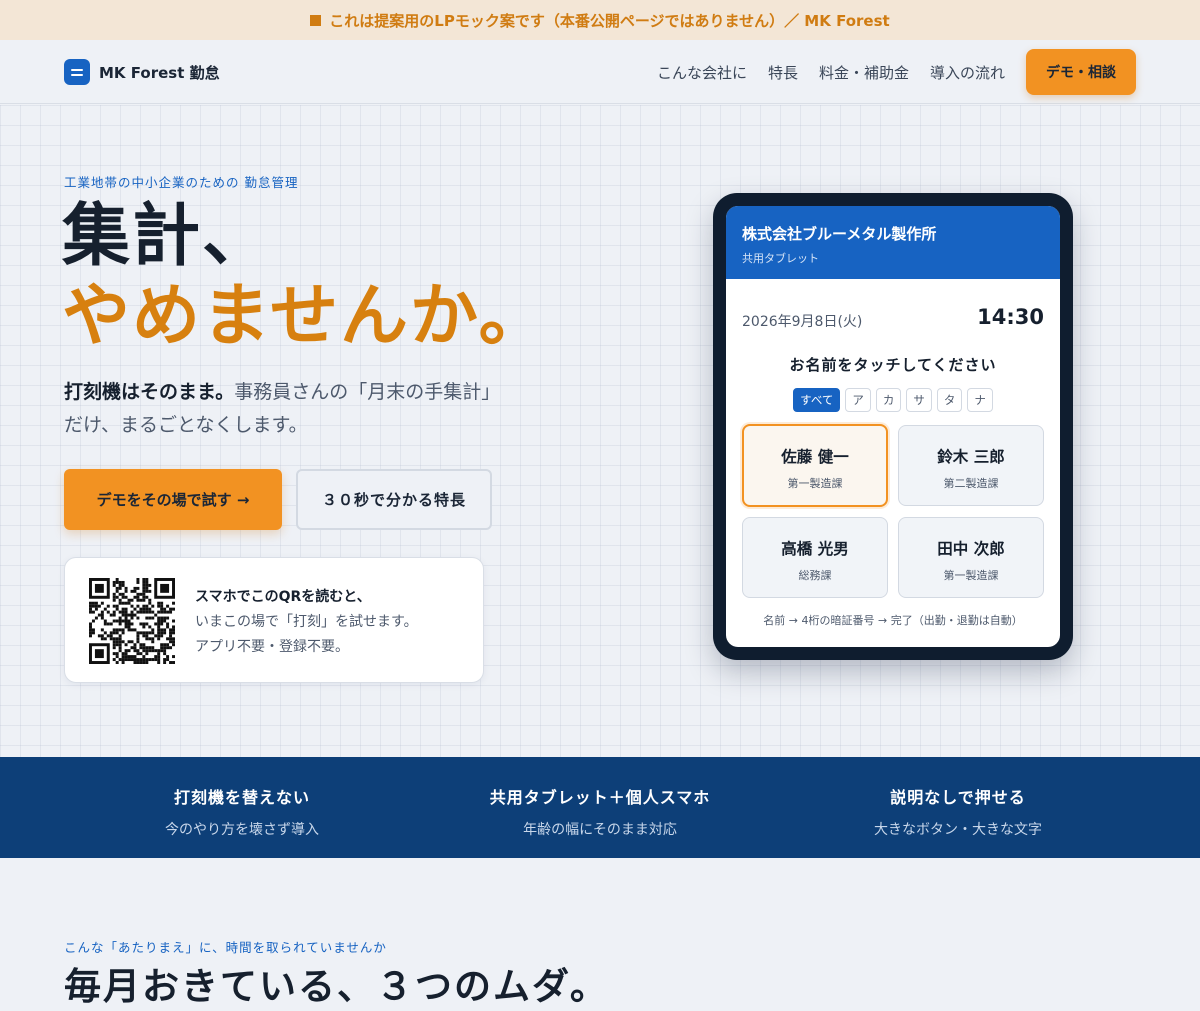 Image resolution: width=1200 pixels, height=1011 pixels. Describe the element at coordinates (958, 797) in the screenshot. I see `feature-title: 説明なしで押せる` at that location.